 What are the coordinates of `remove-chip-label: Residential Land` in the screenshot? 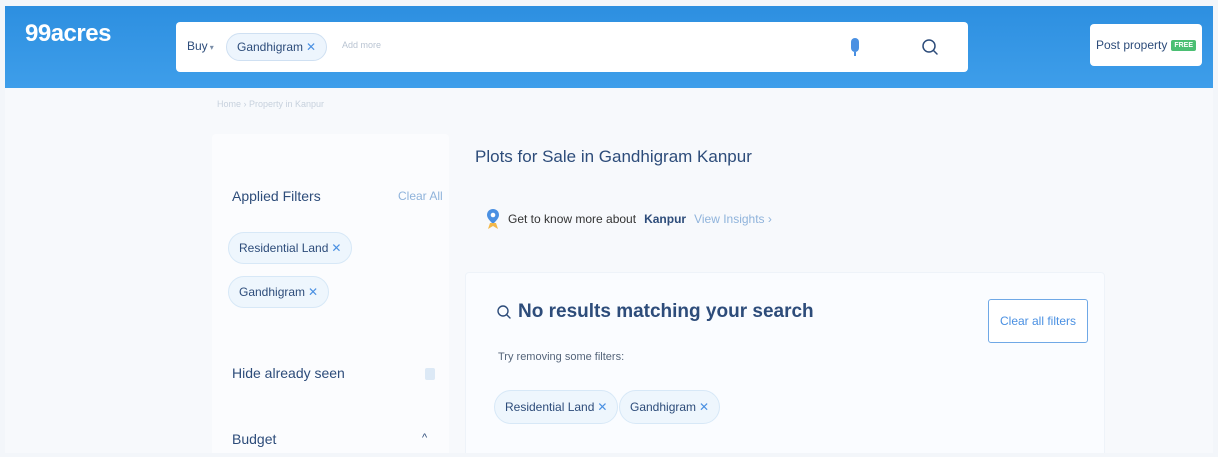 It's located at (550, 407).